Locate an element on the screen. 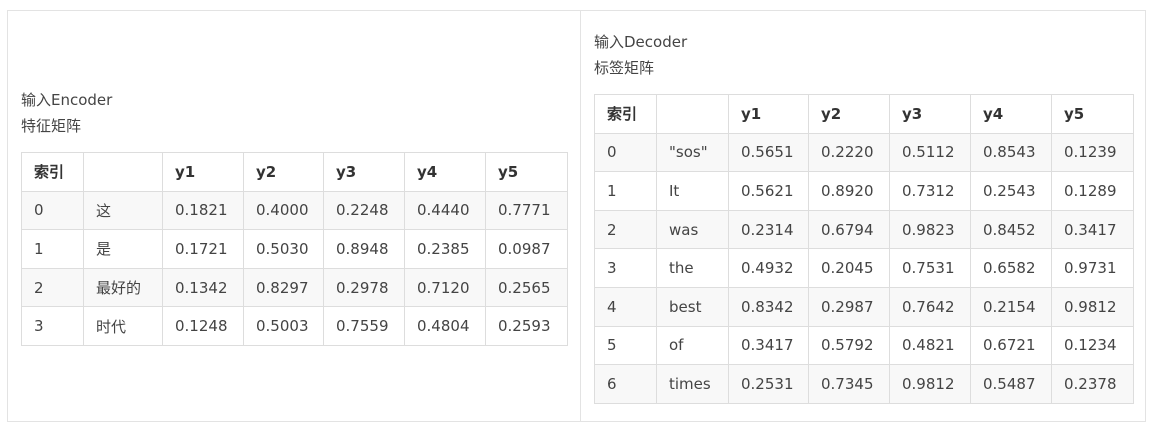  table-cell-token: 是 is located at coordinates (123, 249).